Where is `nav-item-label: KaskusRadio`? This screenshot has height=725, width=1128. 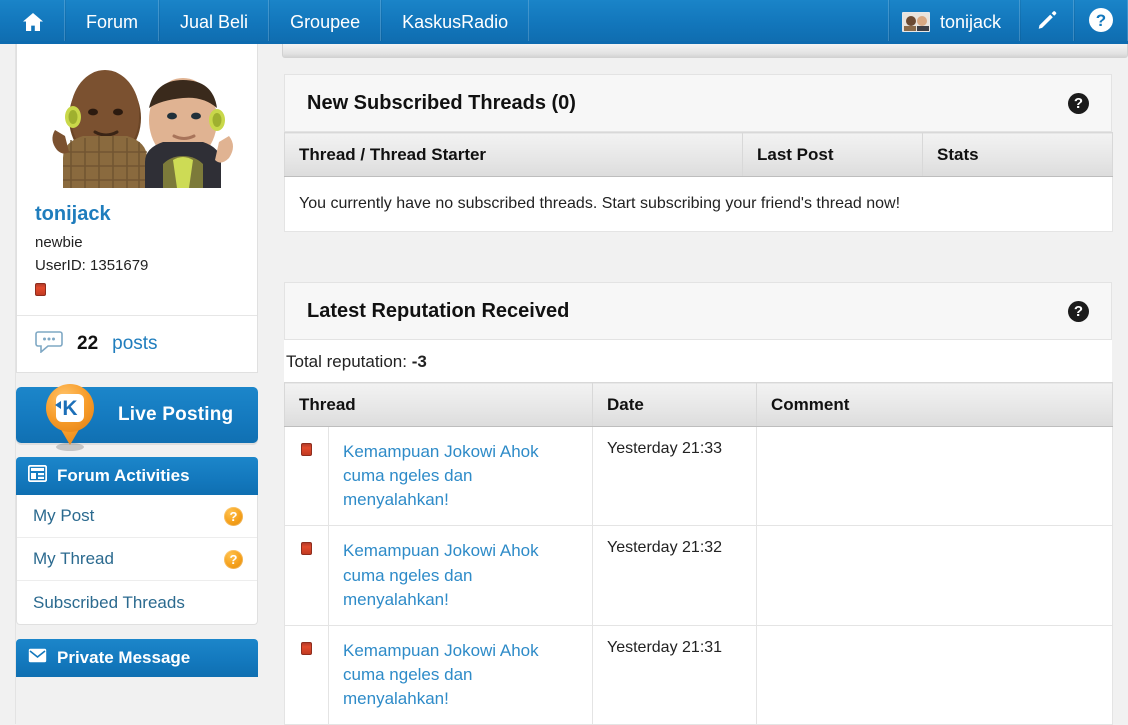 nav-item-label: KaskusRadio is located at coordinates (455, 21).